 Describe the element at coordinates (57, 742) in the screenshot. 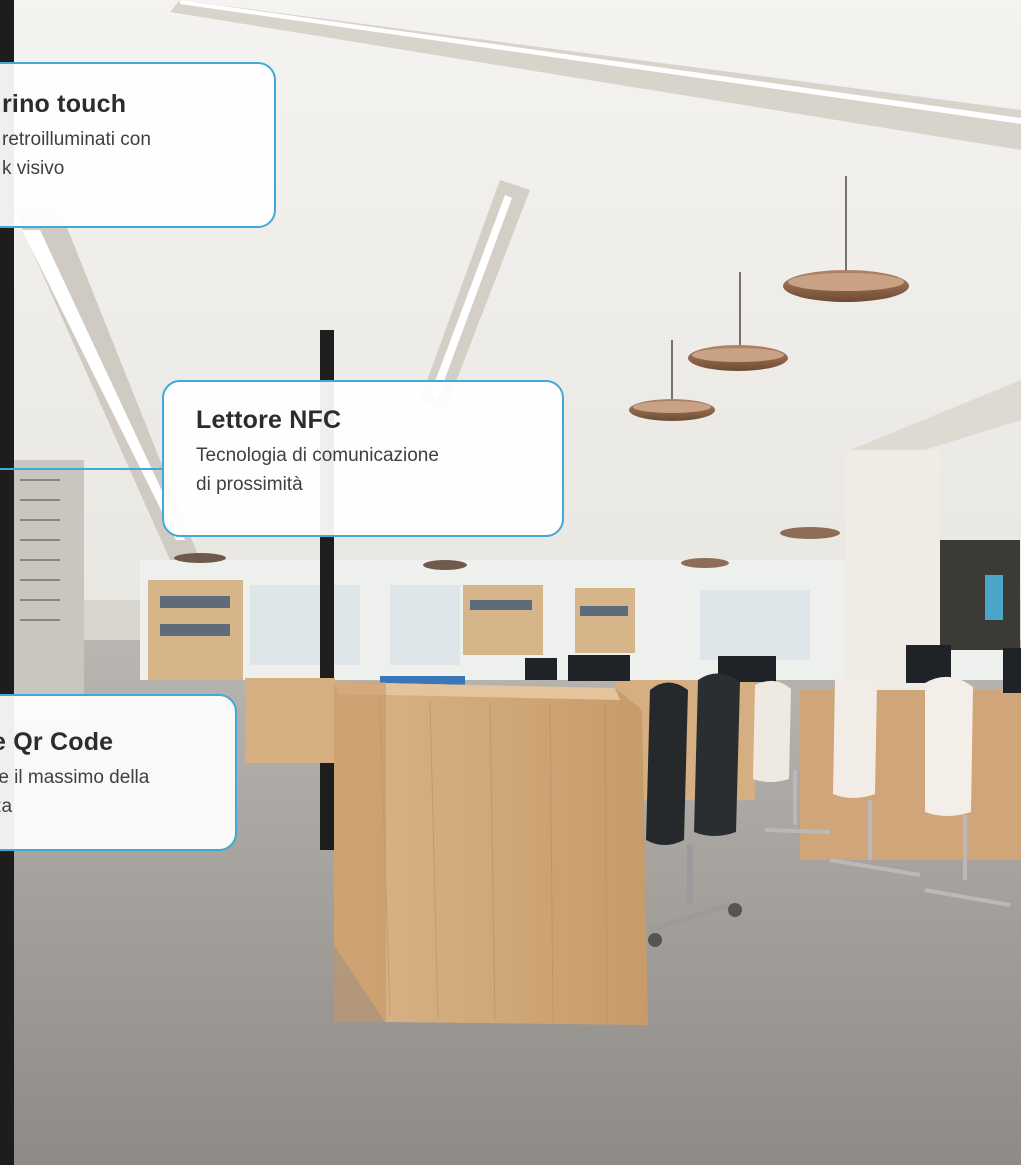

I see `callout-title: e Qr Code` at that location.